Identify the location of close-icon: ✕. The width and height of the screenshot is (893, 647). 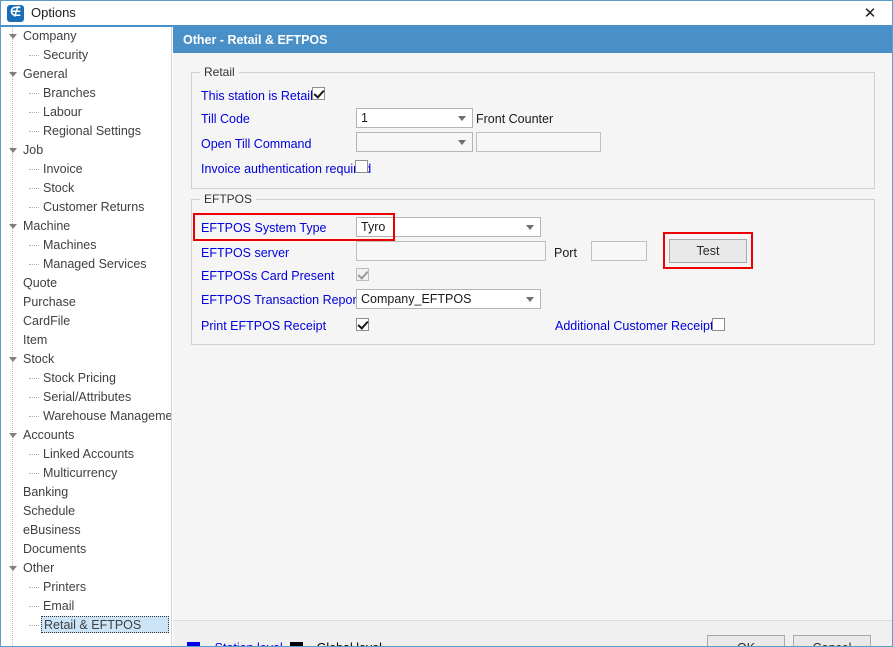
(870, 13).